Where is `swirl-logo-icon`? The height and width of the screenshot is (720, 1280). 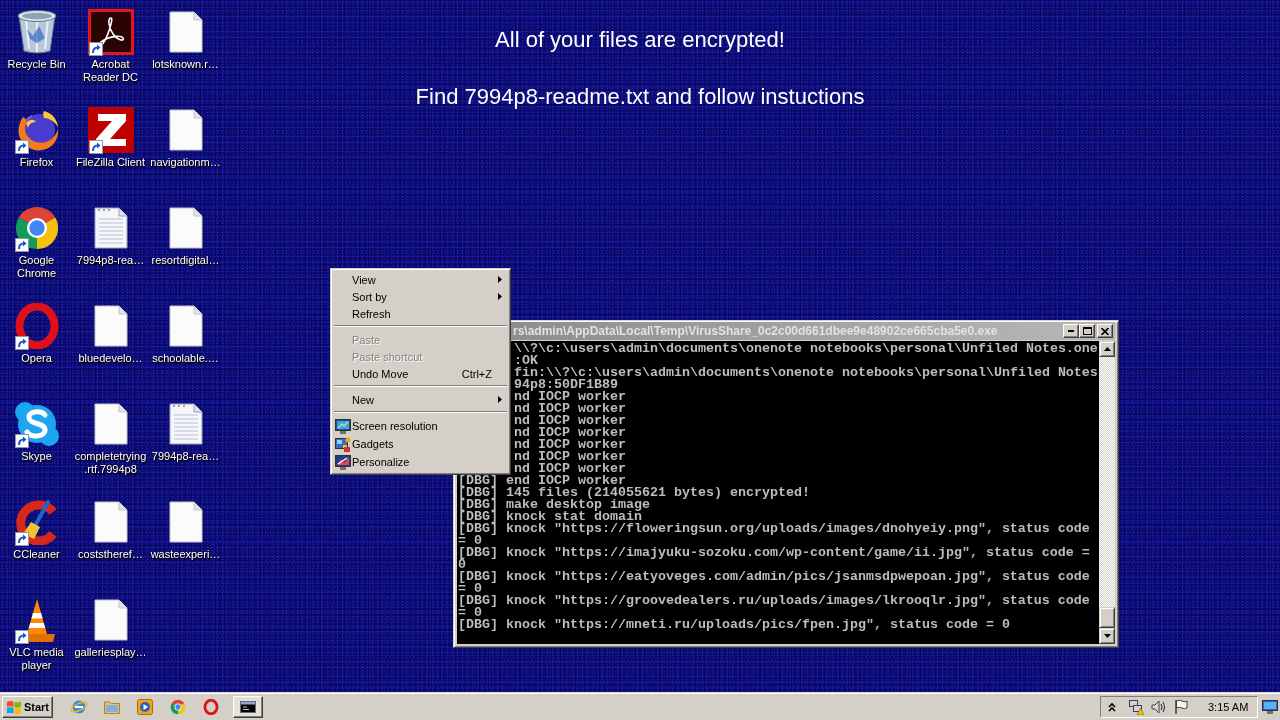 swirl-logo-icon is located at coordinates (110, 32).